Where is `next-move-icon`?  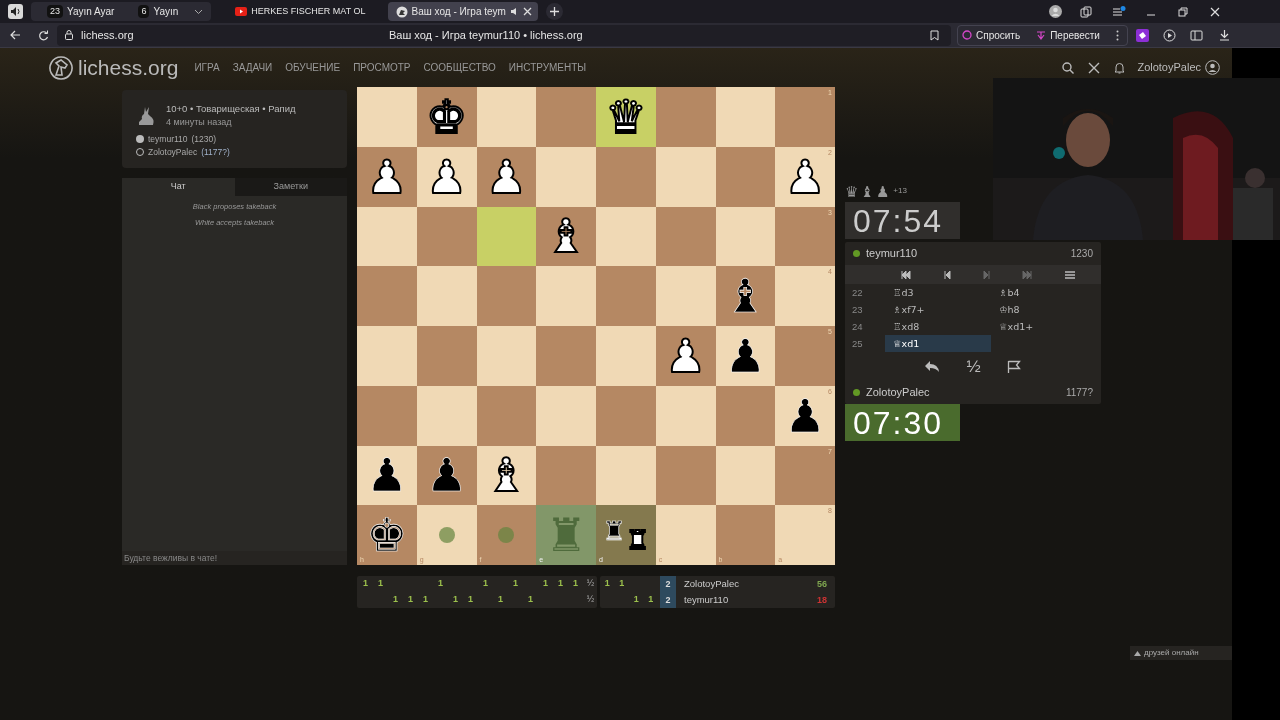 next-move-icon is located at coordinates (986, 274).